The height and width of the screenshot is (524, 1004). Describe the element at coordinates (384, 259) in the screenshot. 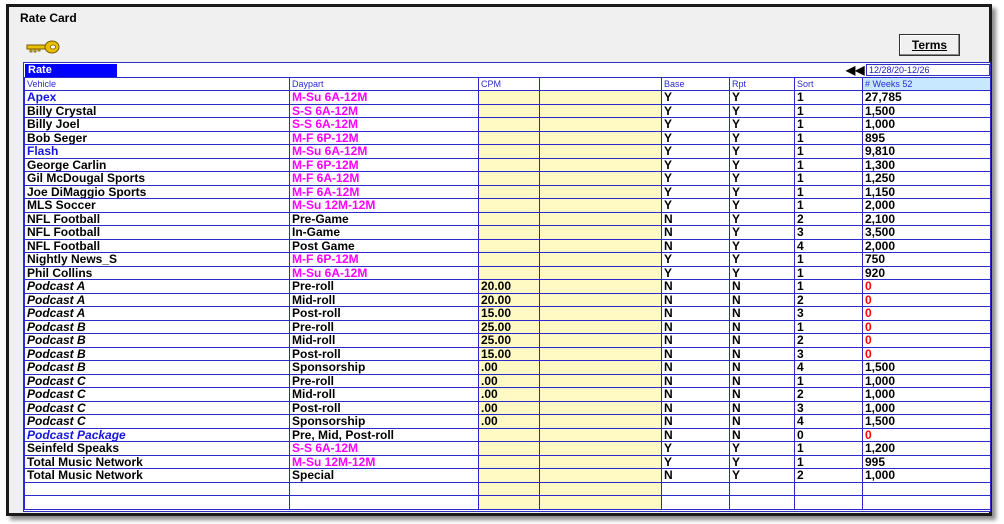

I see `daypart-cell: M-F 6P-12M` at that location.